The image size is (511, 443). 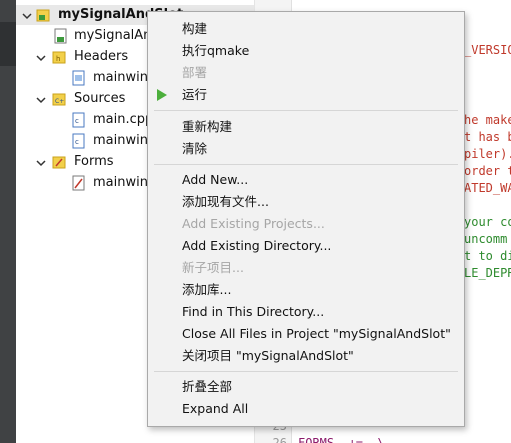 What do you see at coordinates (101, 56) in the screenshot?
I see `headers-label: Headers` at bounding box center [101, 56].